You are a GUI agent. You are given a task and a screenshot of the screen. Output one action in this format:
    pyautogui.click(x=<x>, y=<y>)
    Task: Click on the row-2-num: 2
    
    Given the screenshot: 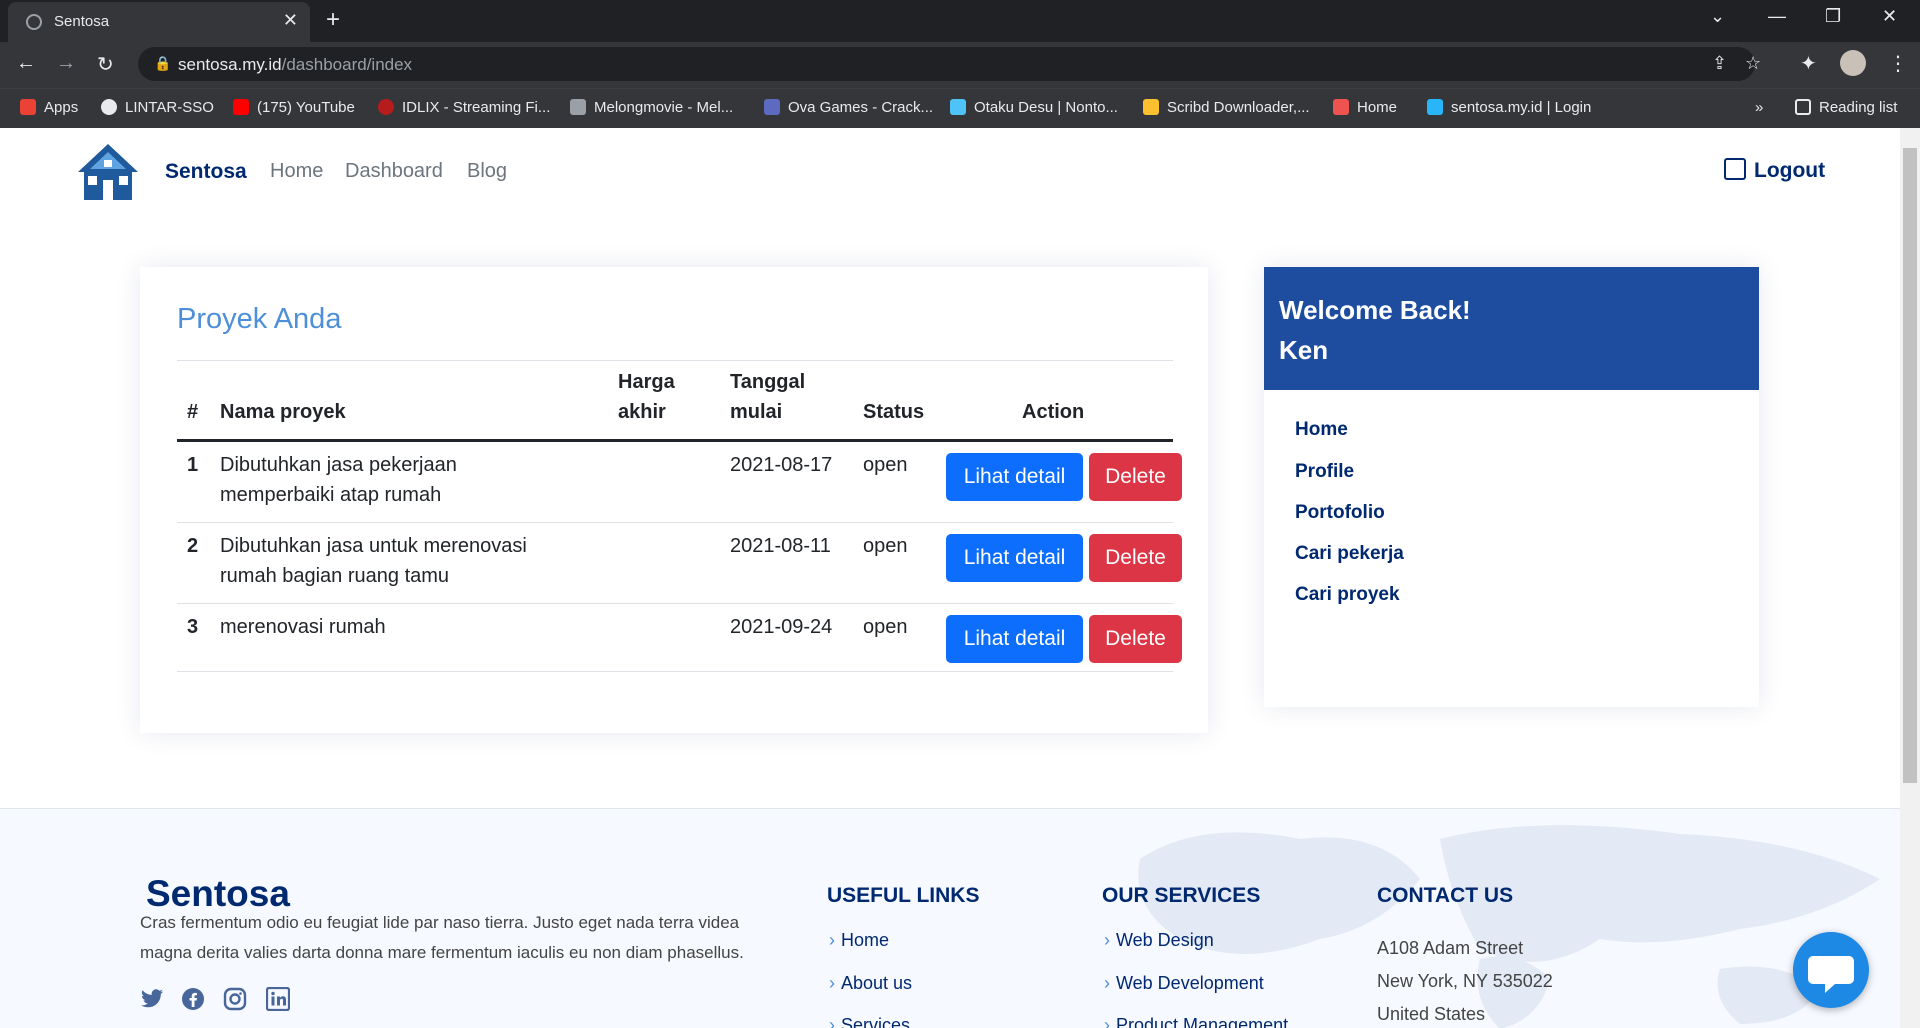 What is the action you would take?
    pyautogui.click(x=193, y=546)
    